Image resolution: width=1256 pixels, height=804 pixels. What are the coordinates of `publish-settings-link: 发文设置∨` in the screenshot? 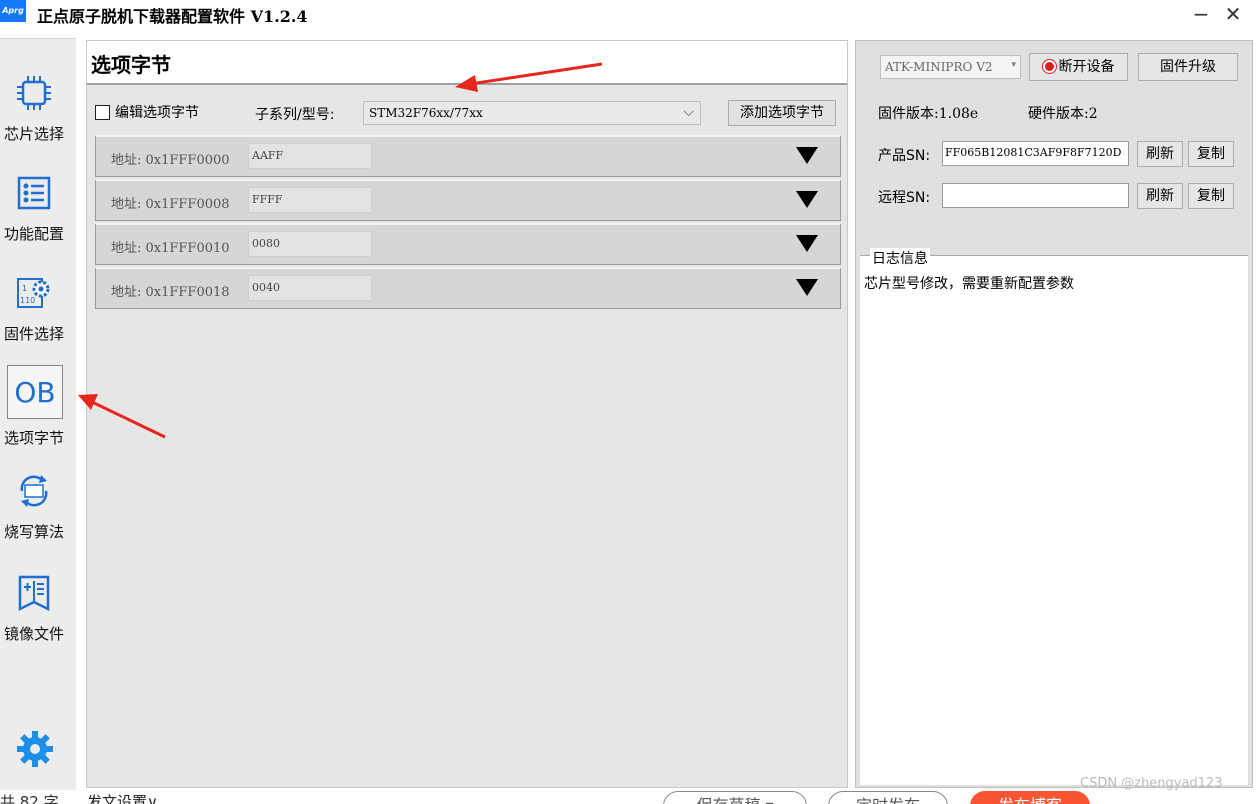 It's located at (122, 797).